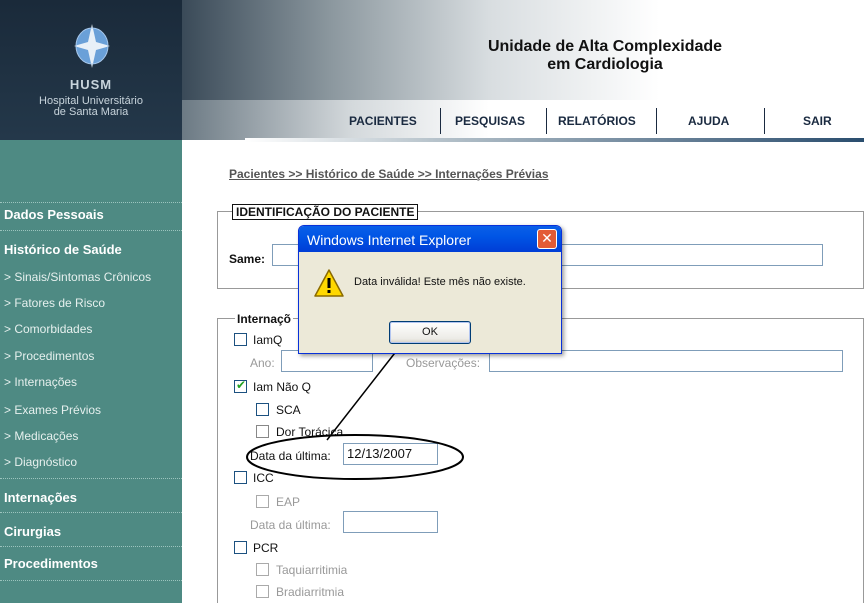  I want to click on warning-icon, so click(329, 283).